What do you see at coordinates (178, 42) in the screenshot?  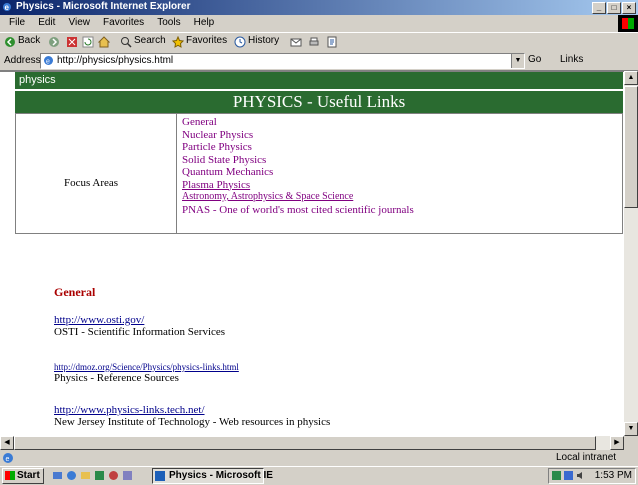 I see `favorites-icon` at bounding box center [178, 42].